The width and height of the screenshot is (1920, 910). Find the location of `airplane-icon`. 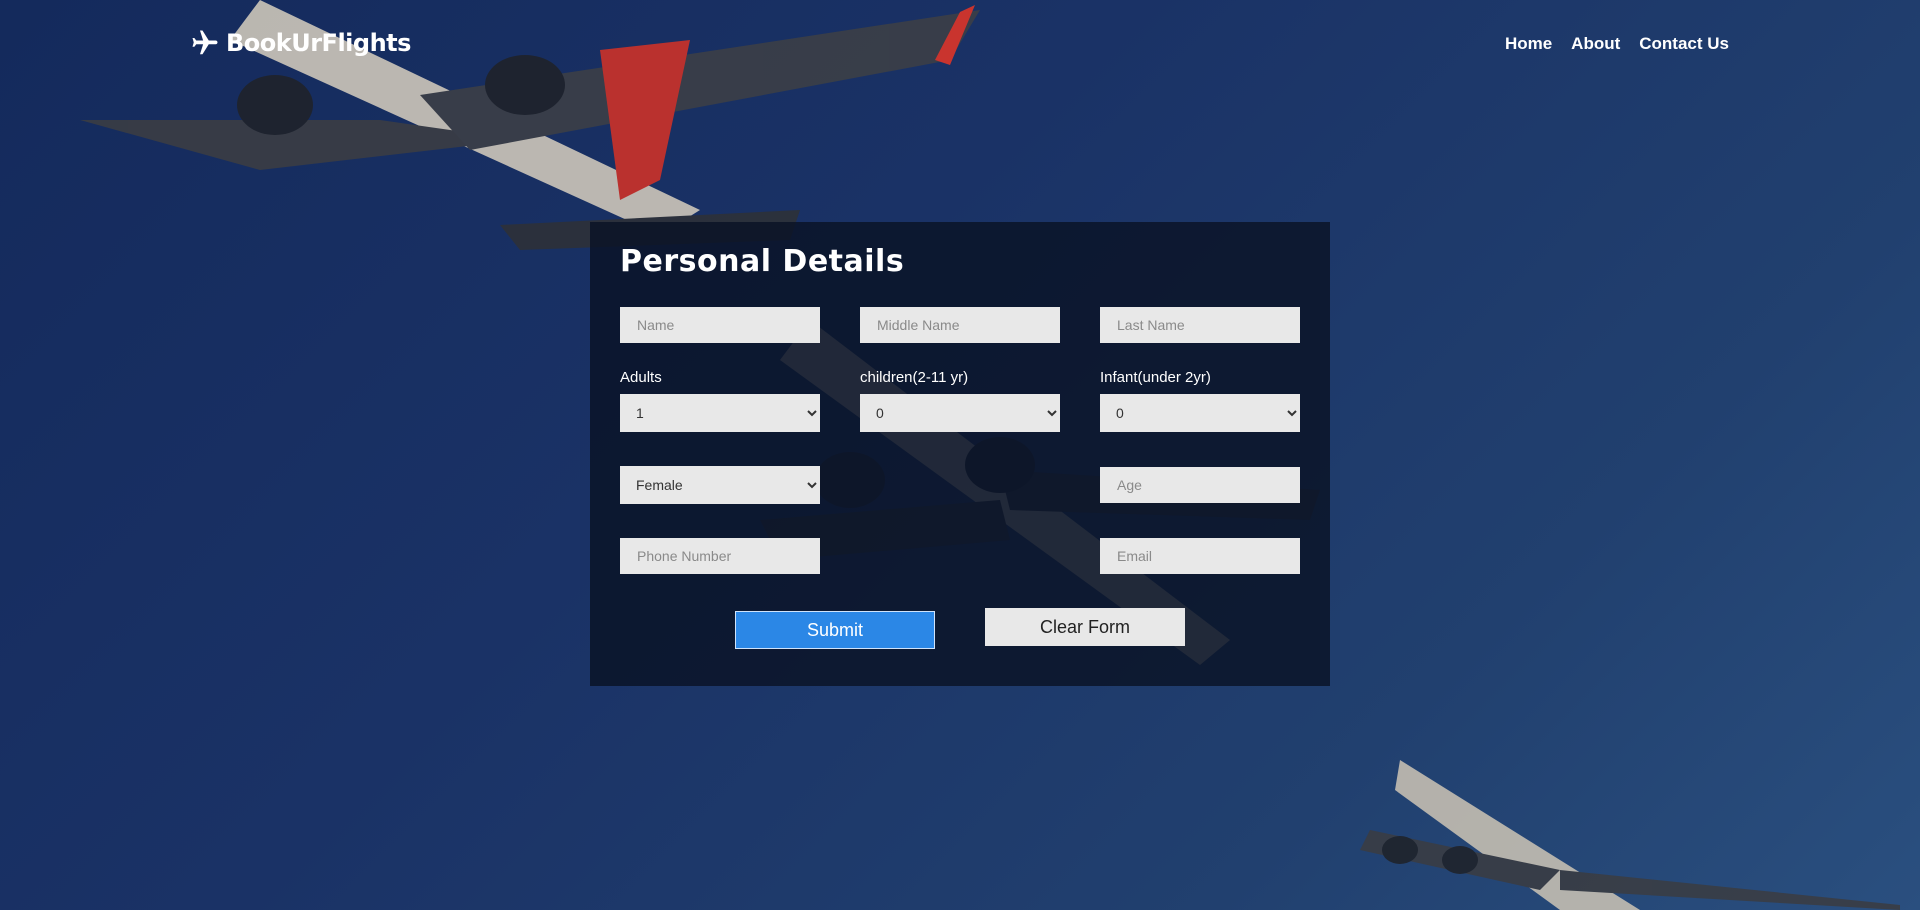

airplane-icon is located at coordinates (205, 42).